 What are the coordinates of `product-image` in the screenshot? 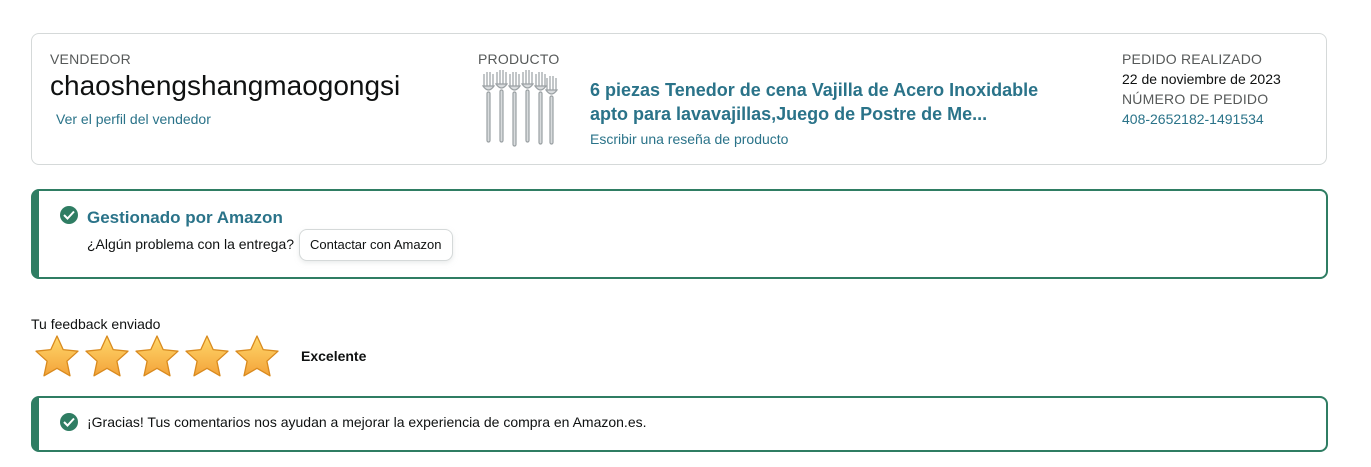 It's located at (519, 110).